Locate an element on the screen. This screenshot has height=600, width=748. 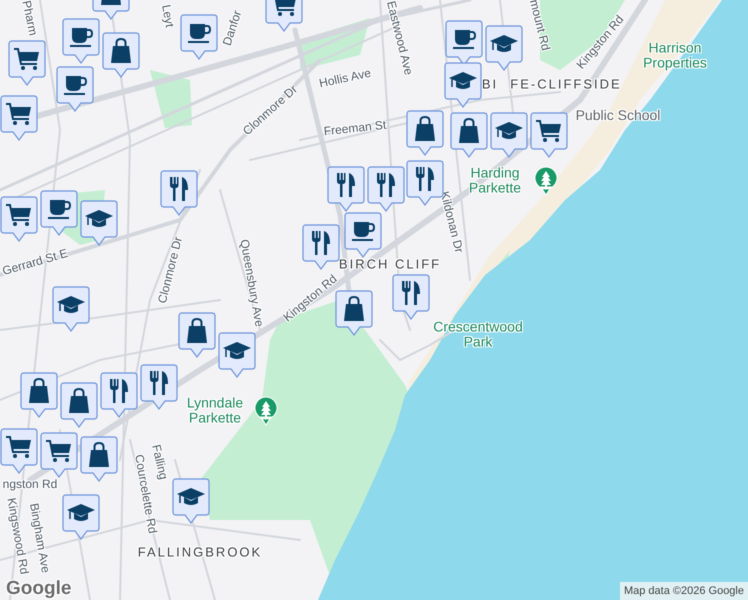
street-label: Pharm is located at coordinates (30, 18).